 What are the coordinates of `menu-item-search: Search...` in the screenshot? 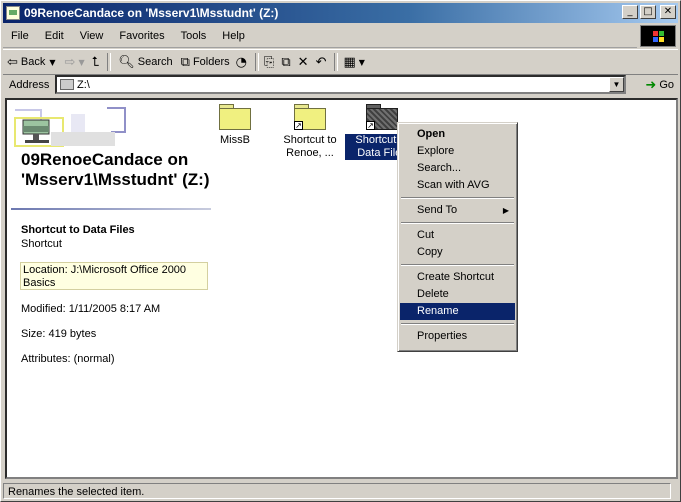 It's located at (457, 168).